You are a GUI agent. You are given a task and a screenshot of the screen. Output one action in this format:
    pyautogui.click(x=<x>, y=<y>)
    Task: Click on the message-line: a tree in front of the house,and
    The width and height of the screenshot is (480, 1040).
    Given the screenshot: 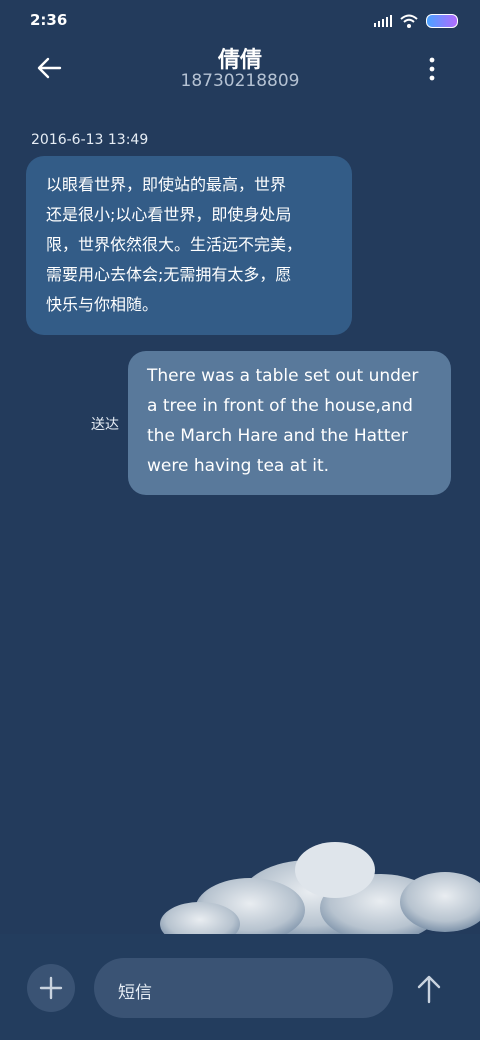 What is the action you would take?
    pyautogui.click(x=280, y=406)
    